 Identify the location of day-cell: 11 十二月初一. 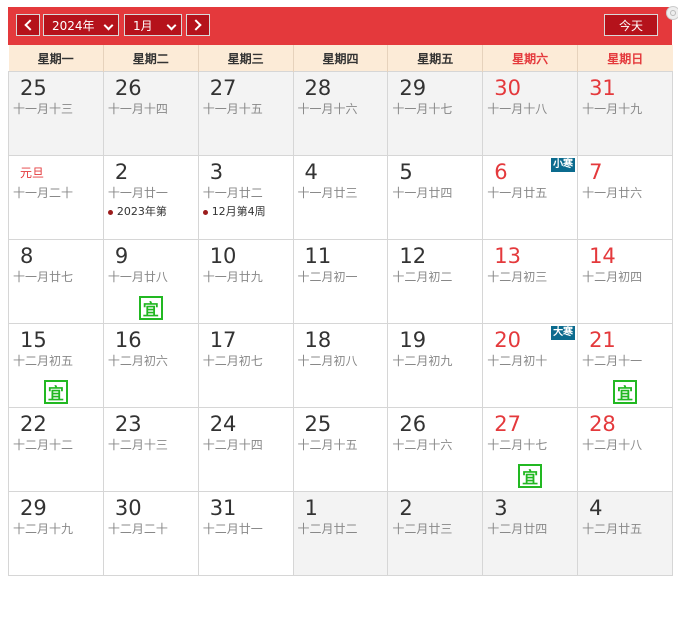
(340, 281).